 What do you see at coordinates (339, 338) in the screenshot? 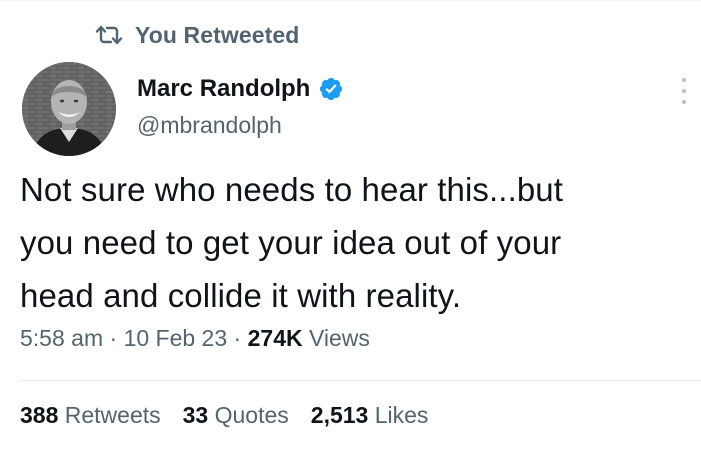
I see `views-label: Views` at bounding box center [339, 338].